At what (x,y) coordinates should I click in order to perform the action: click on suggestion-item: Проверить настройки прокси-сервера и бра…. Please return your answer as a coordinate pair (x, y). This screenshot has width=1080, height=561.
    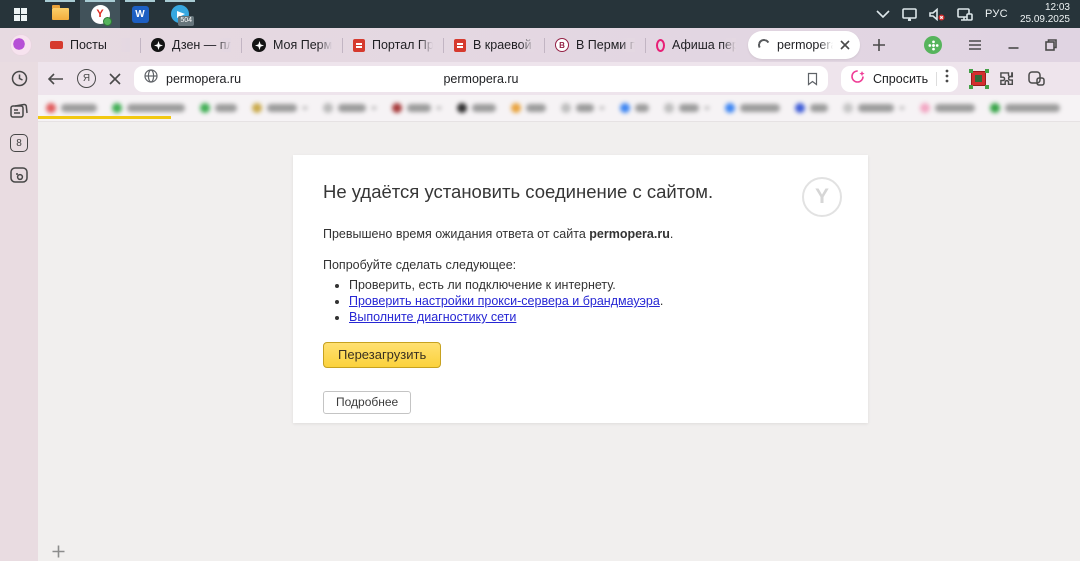
    Looking at the image, I should click on (593, 301).